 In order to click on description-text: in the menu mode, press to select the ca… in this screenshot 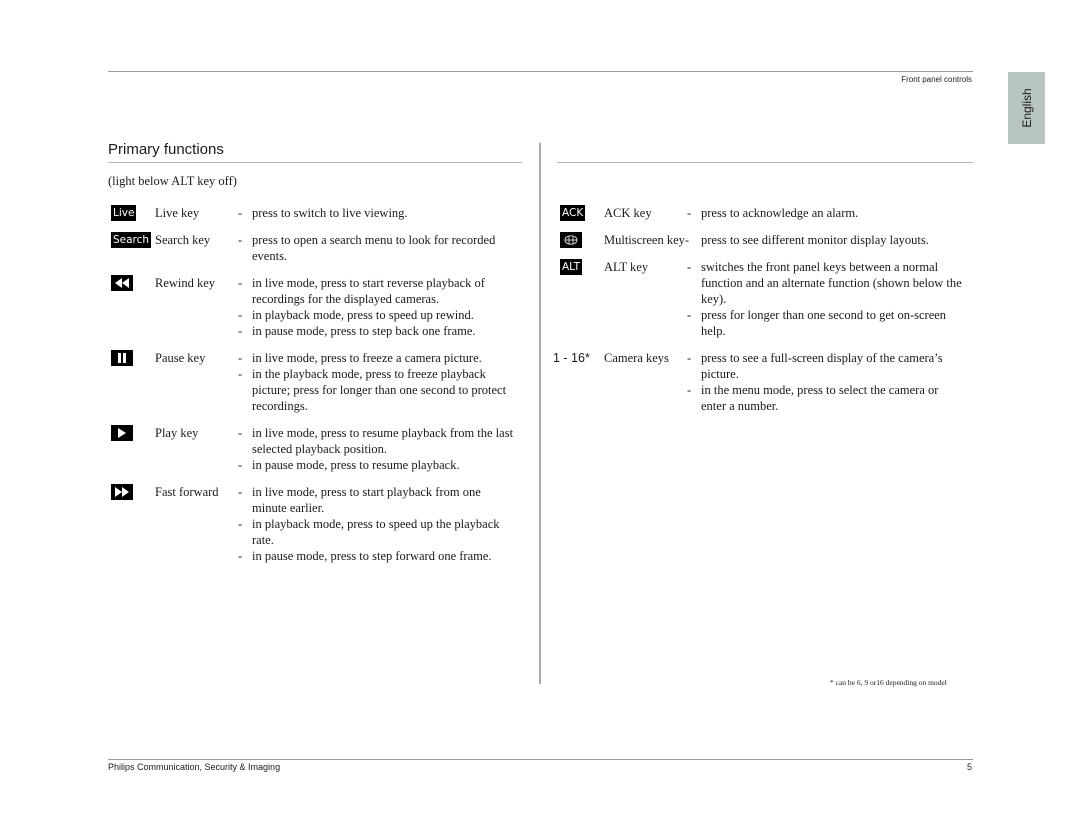, I will do `click(820, 390)`.